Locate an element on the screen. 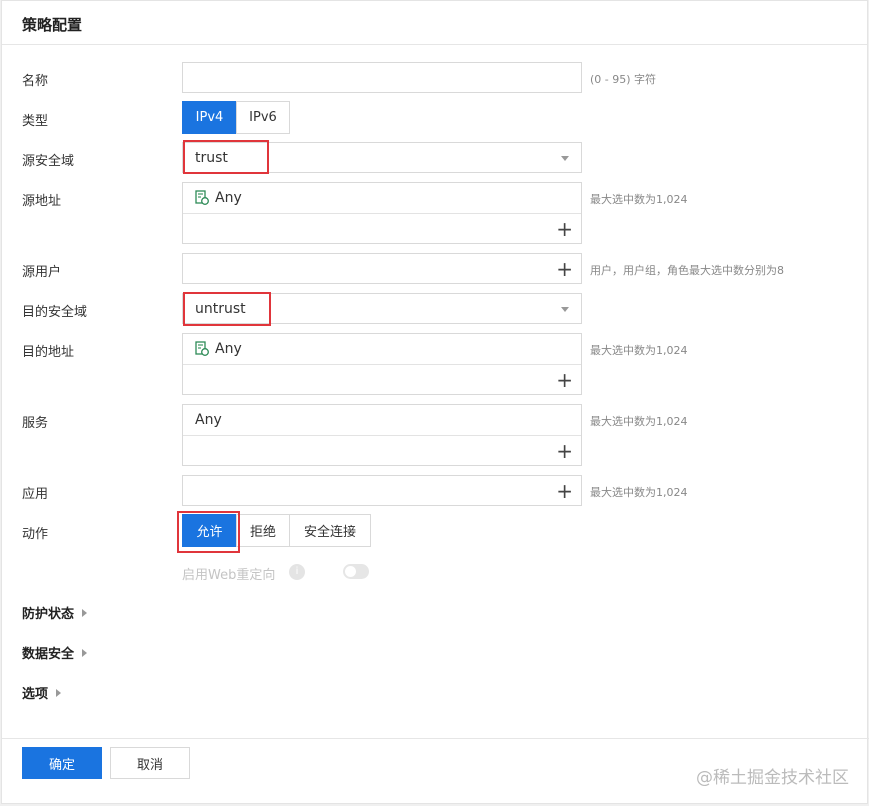 This screenshot has width=869, height=806. src-user-hint: 用户，用户组，角色最大选中数分别为8 is located at coordinates (687, 270).